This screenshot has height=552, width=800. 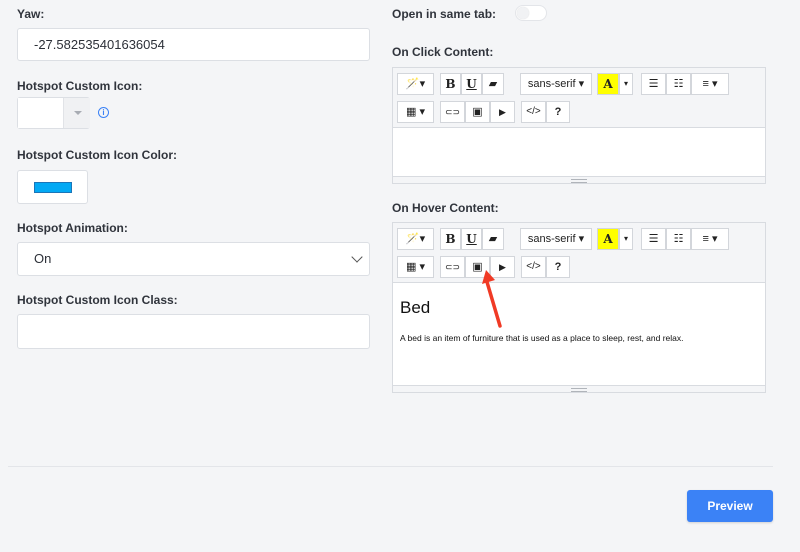 What do you see at coordinates (492, 299) in the screenshot?
I see `annotation-arrow-icon` at bounding box center [492, 299].